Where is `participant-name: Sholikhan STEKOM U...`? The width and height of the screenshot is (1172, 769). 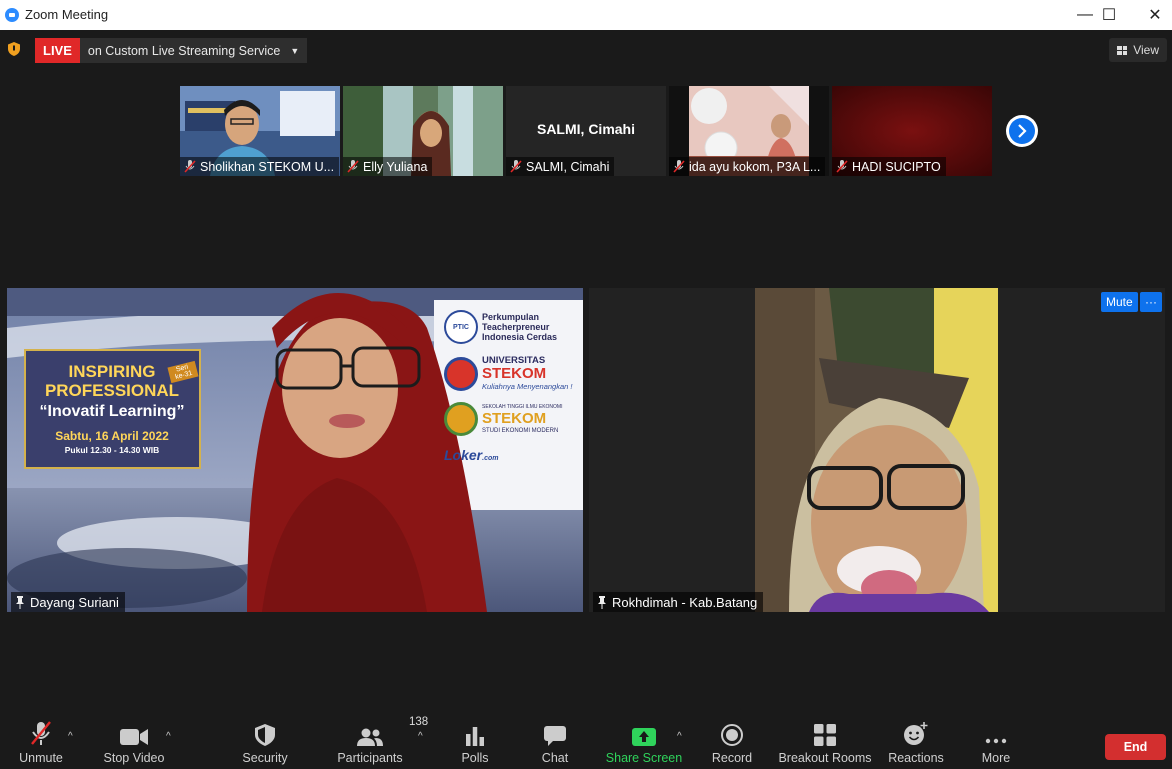
participant-name: Sholikhan STEKOM U... is located at coordinates (267, 166).